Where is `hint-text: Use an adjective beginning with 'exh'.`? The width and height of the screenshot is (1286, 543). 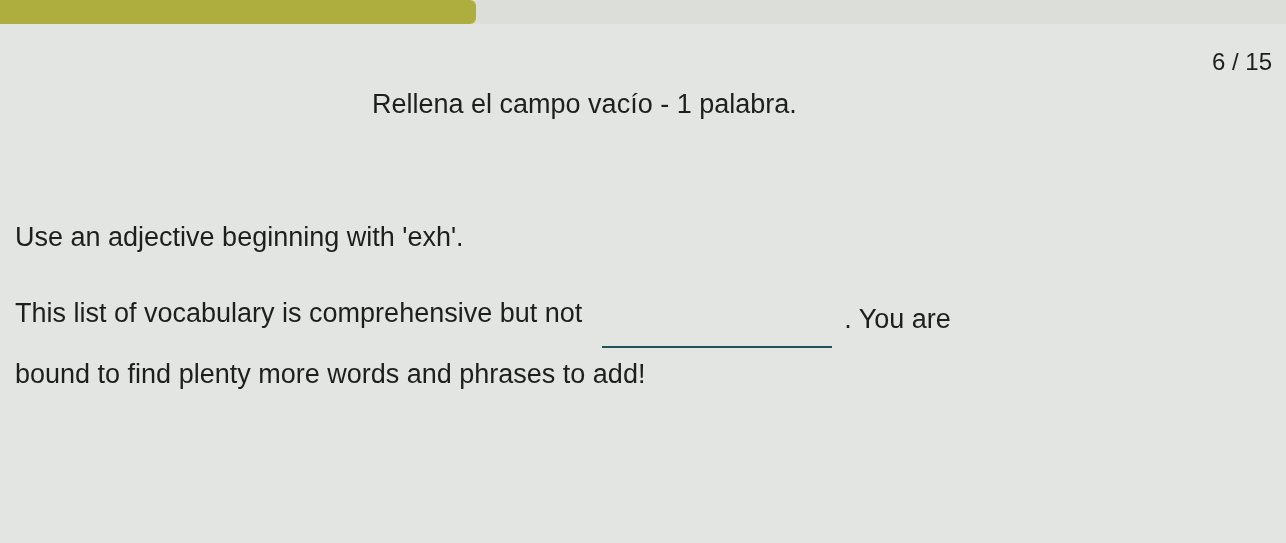 hint-text: Use an adjective beginning with 'exh'. is located at coordinates (239, 236).